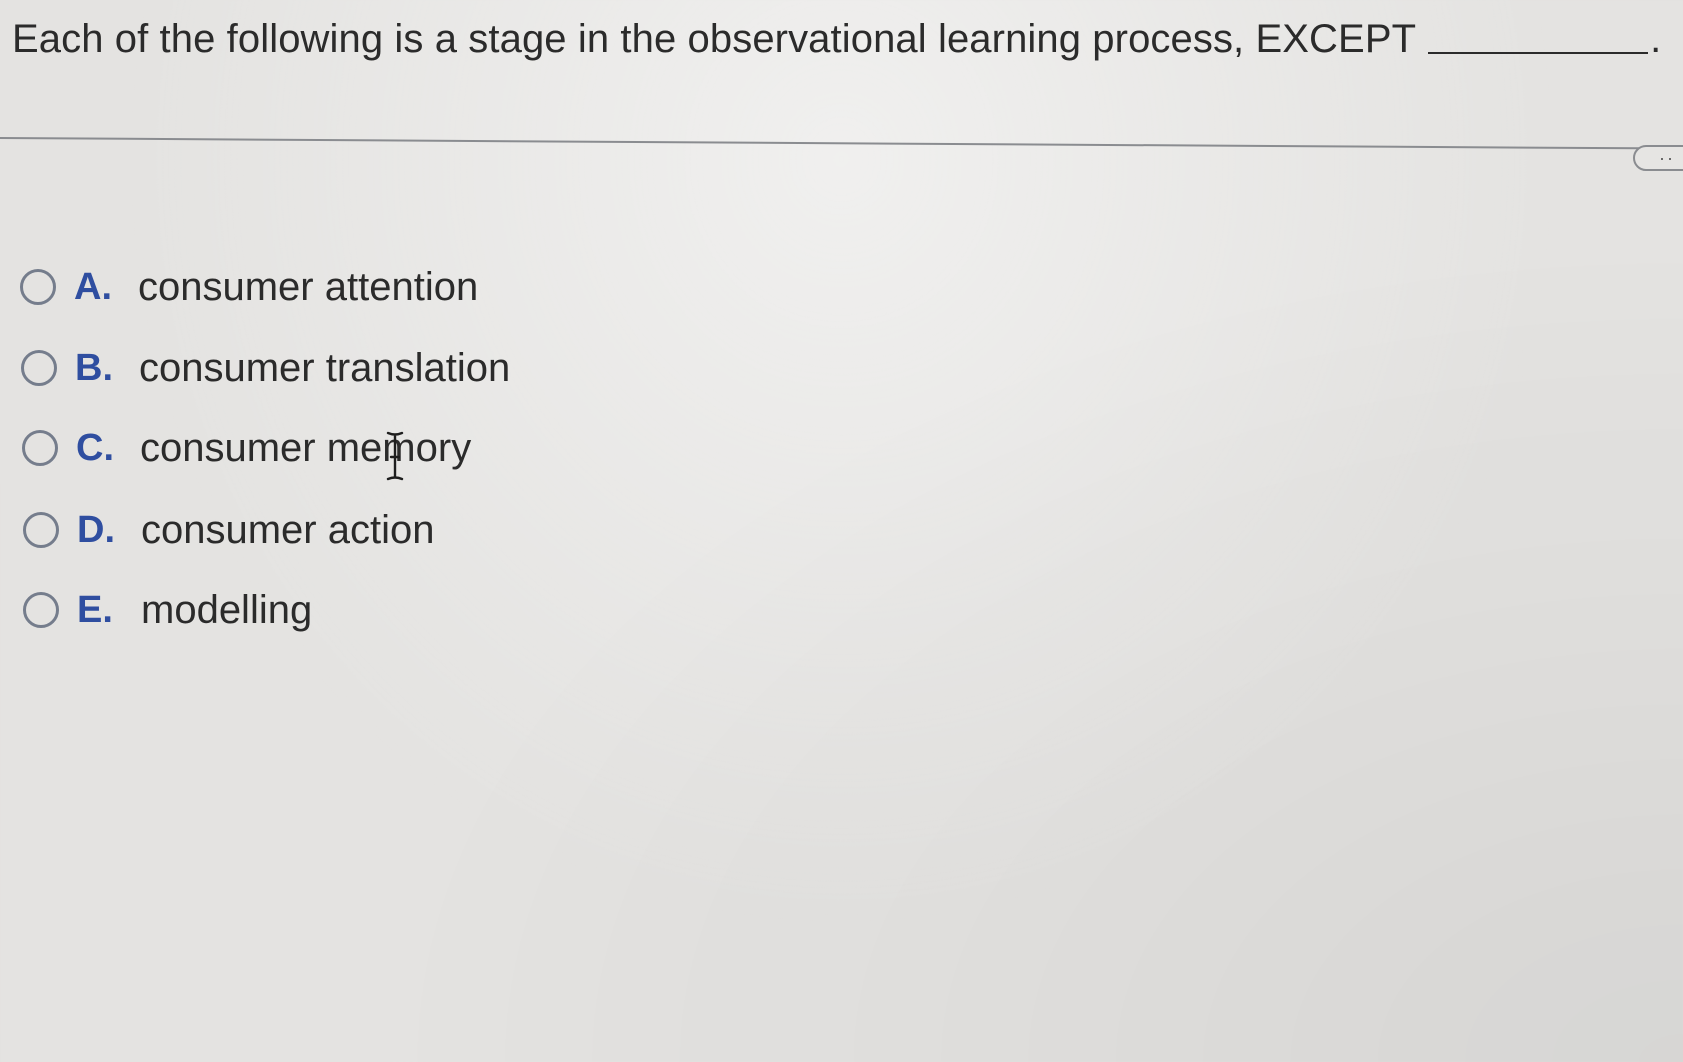 Image resolution: width=1683 pixels, height=1062 pixels. Describe the element at coordinates (96, 529) in the screenshot. I see `option-letter-d: D.` at that location.